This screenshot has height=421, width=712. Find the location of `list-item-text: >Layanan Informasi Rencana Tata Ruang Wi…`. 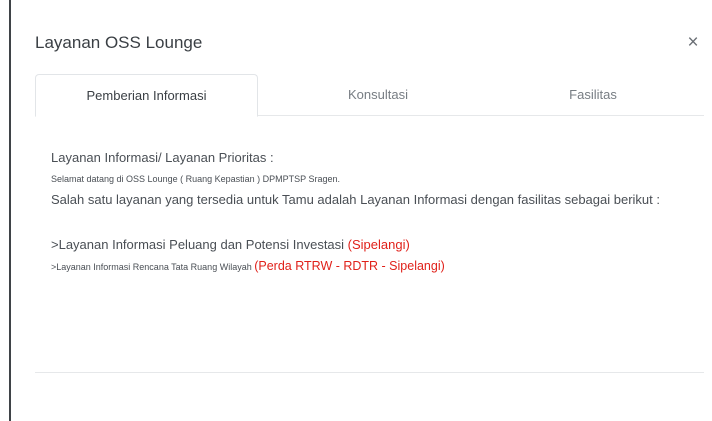

list-item-text: >Layanan Informasi Rencana Tata Ruang Wi… is located at coordinates (153, 267).